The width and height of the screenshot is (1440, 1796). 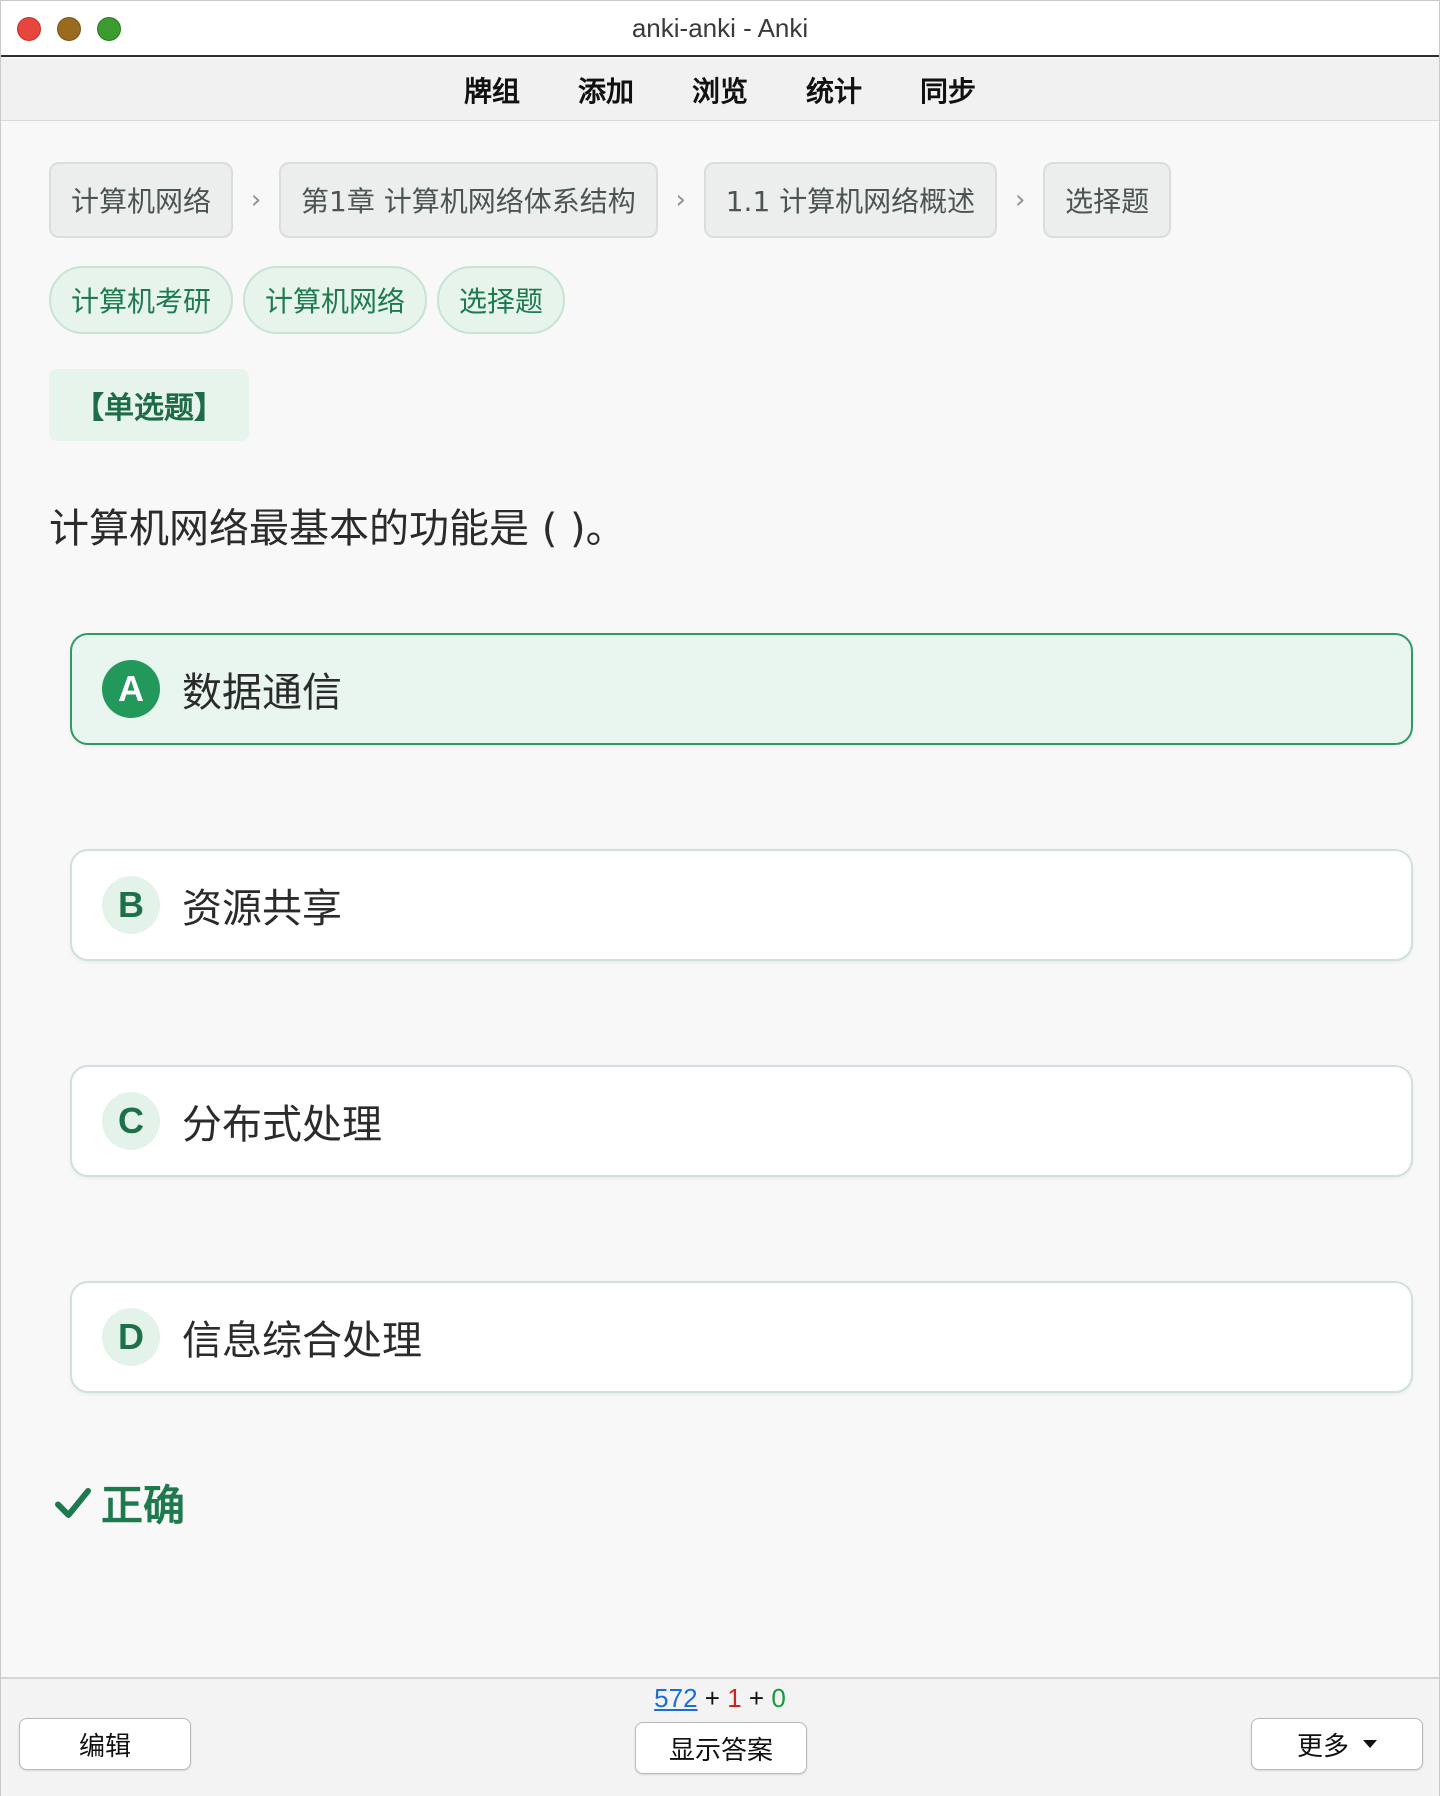 What do you see at coordinates (468, 200) in the screenshot?
I see `breadcrumb-item: 第1章 计算机网络体系结构` at bounding box center [468, 200].